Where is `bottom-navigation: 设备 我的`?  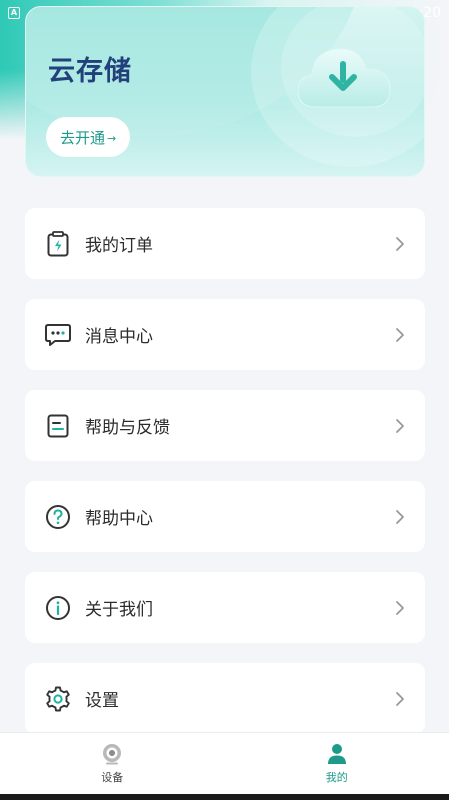
bottom-navigation: 设备 我的 is located at coordinates (224, 763).